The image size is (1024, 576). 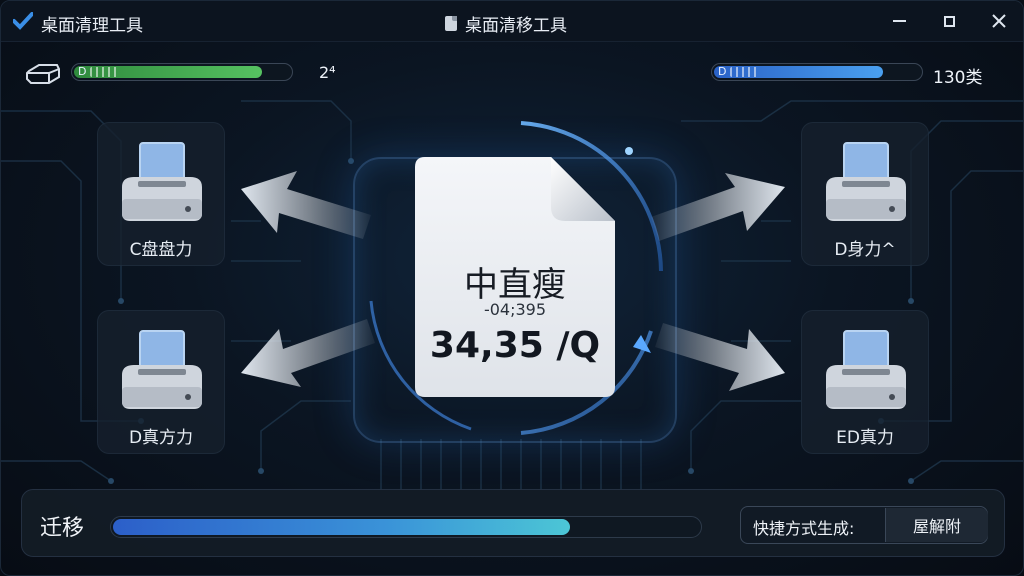 I want to click on arrow-up-right-icon, so click(x=718, y=207).